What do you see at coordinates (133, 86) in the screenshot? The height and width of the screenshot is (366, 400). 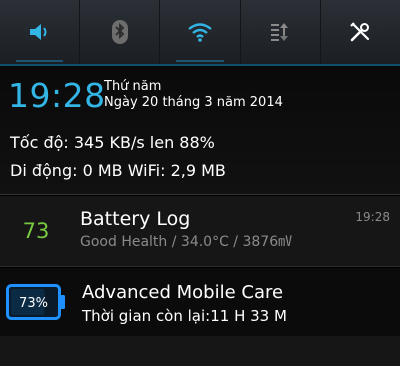 I see `weekday: Thứ năm` at bounding box center [133, 86].